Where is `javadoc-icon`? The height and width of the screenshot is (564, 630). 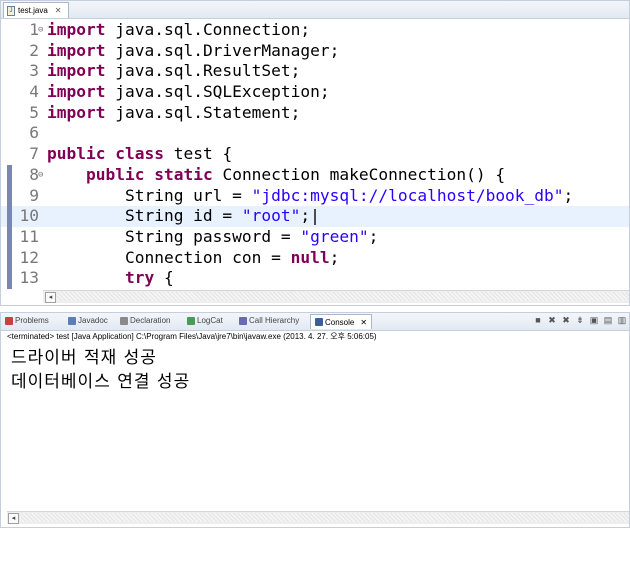
javadoc-icon is located at coordinates (72, 320).